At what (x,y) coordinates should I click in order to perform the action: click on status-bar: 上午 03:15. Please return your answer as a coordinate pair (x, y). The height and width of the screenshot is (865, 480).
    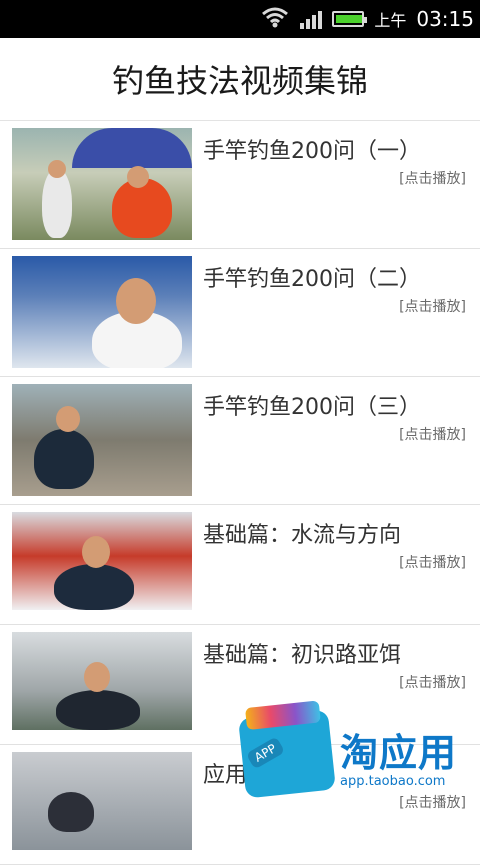
    Looking at the image, I should click on (240, 19).